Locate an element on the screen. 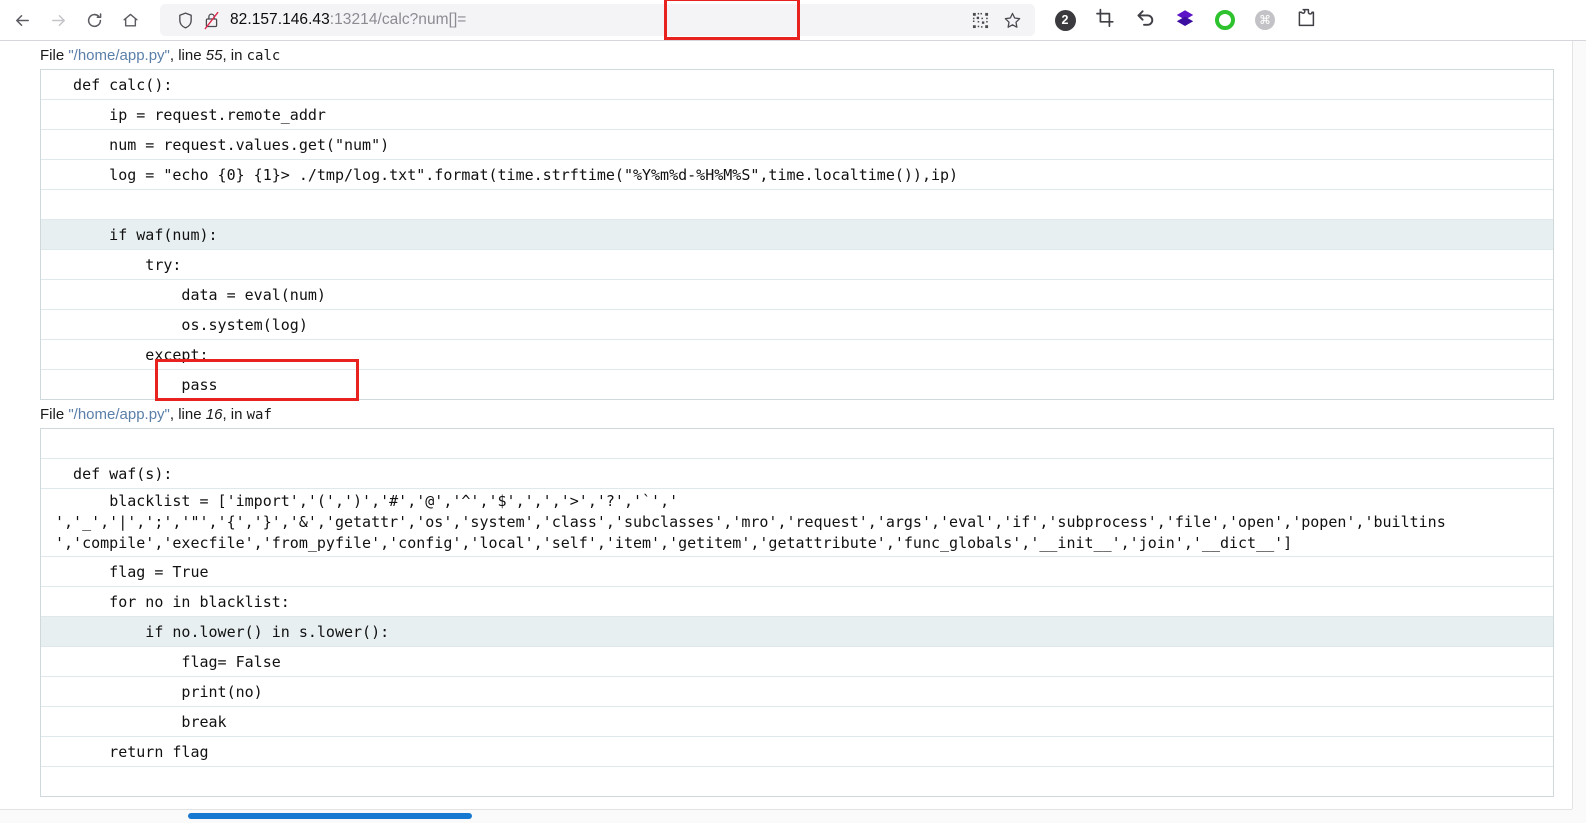  url-path: /calc?num[]= is located at coordinates (422, 19).